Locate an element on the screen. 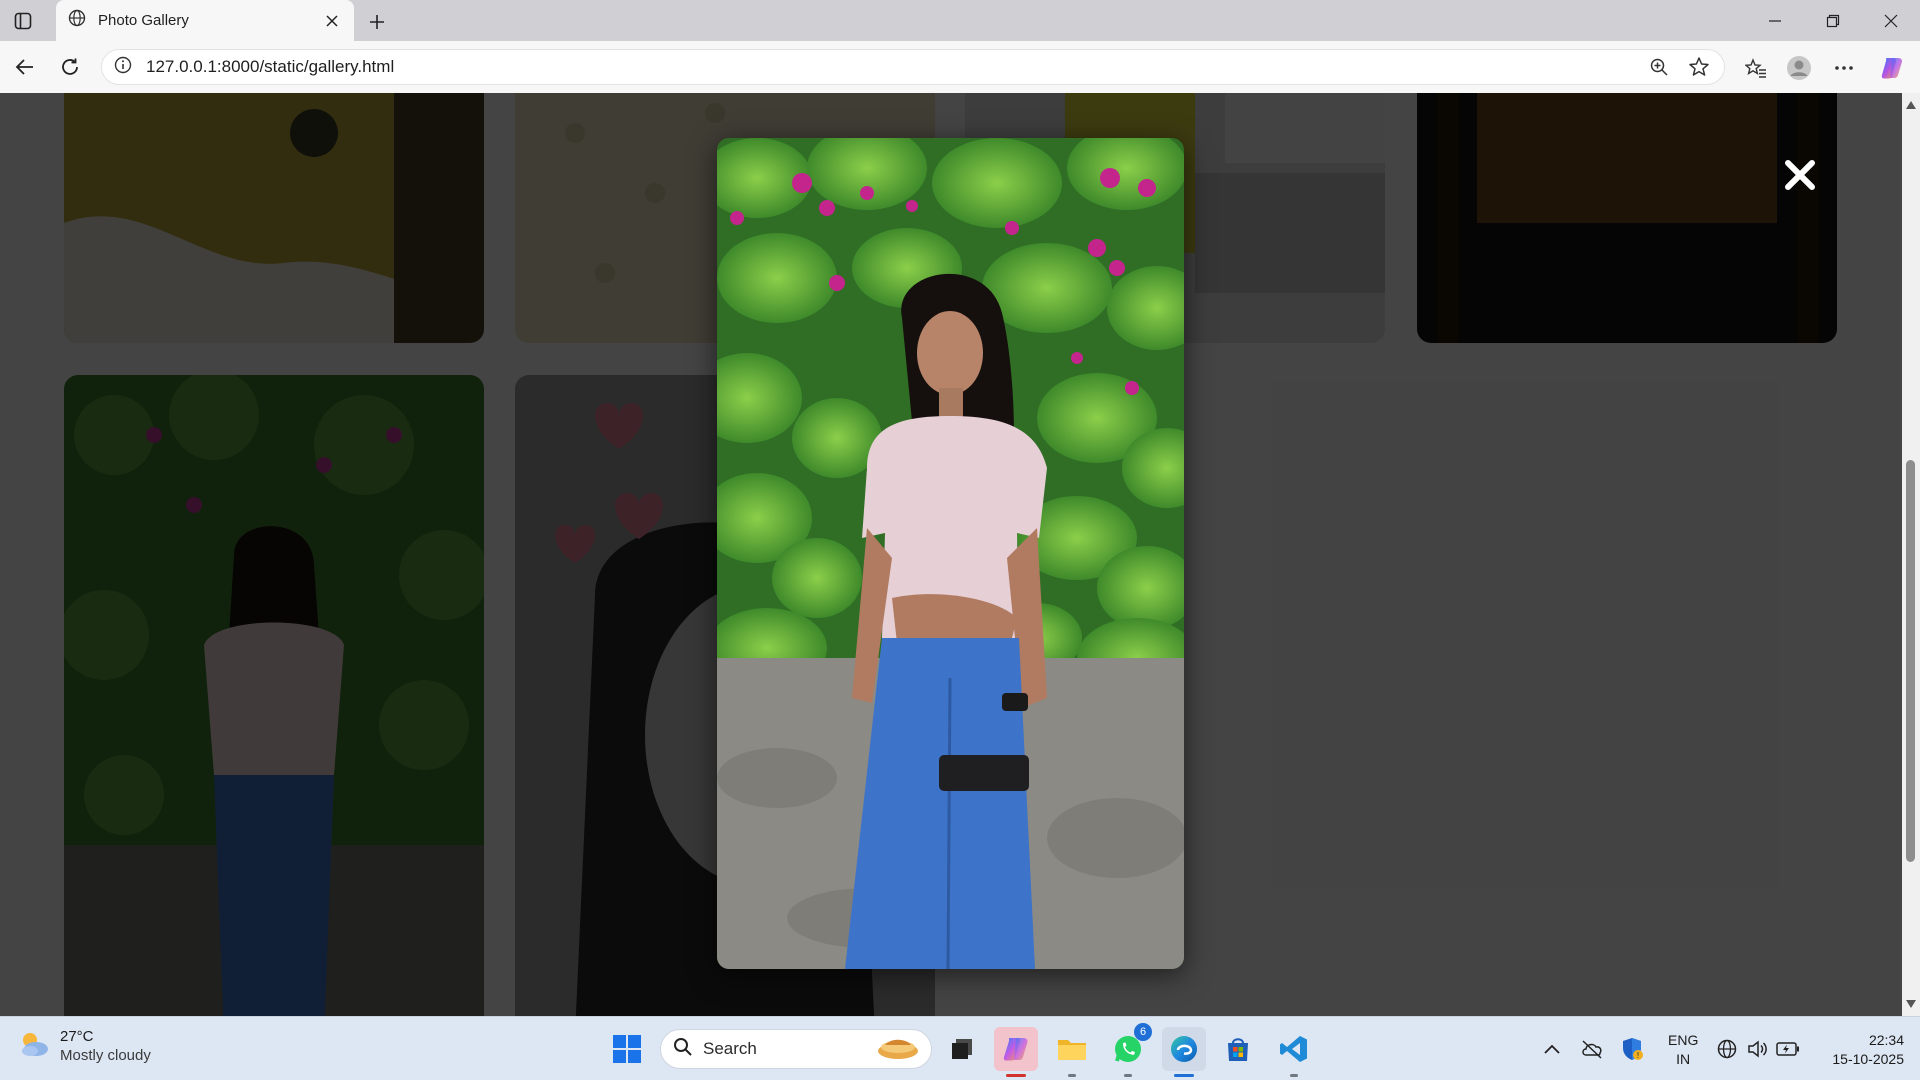 The image size is (1920, 1080). clock-date: 15-10-2025 is located at coordinates (1868, 1059).